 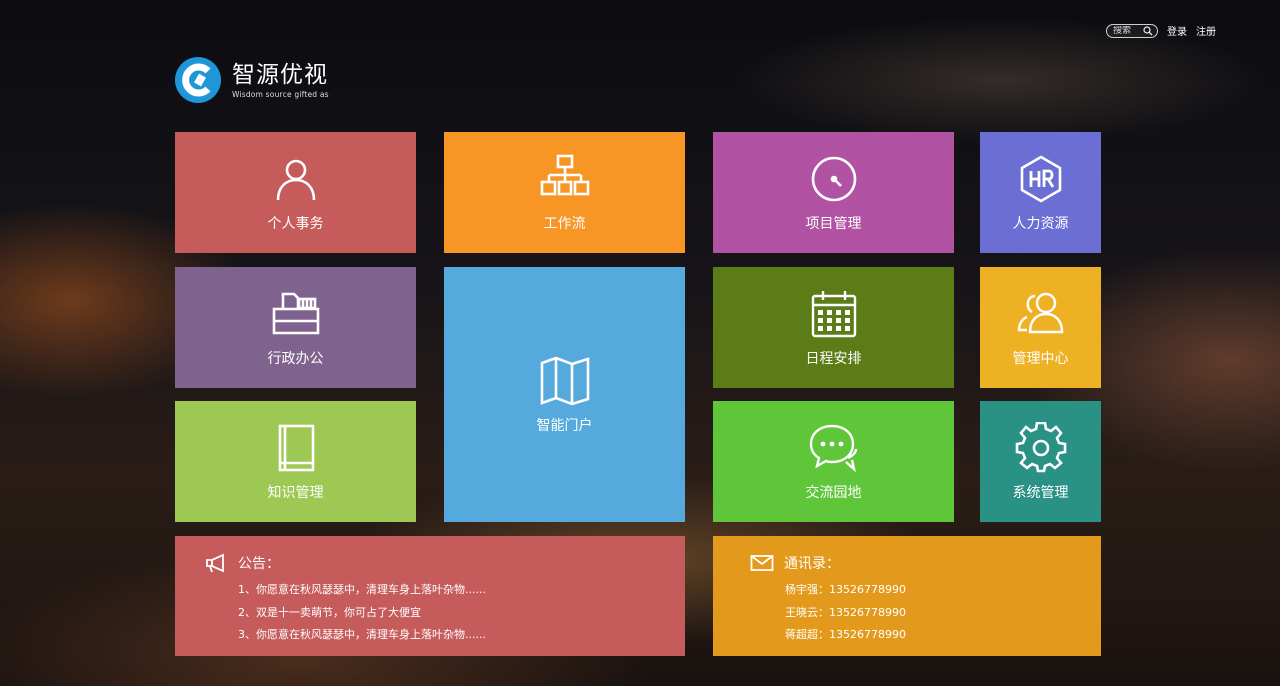 What do you see at coordinates (833, 178) in the screenshot?
I see `clock-dial-icon` at bounding box center [833, 178].